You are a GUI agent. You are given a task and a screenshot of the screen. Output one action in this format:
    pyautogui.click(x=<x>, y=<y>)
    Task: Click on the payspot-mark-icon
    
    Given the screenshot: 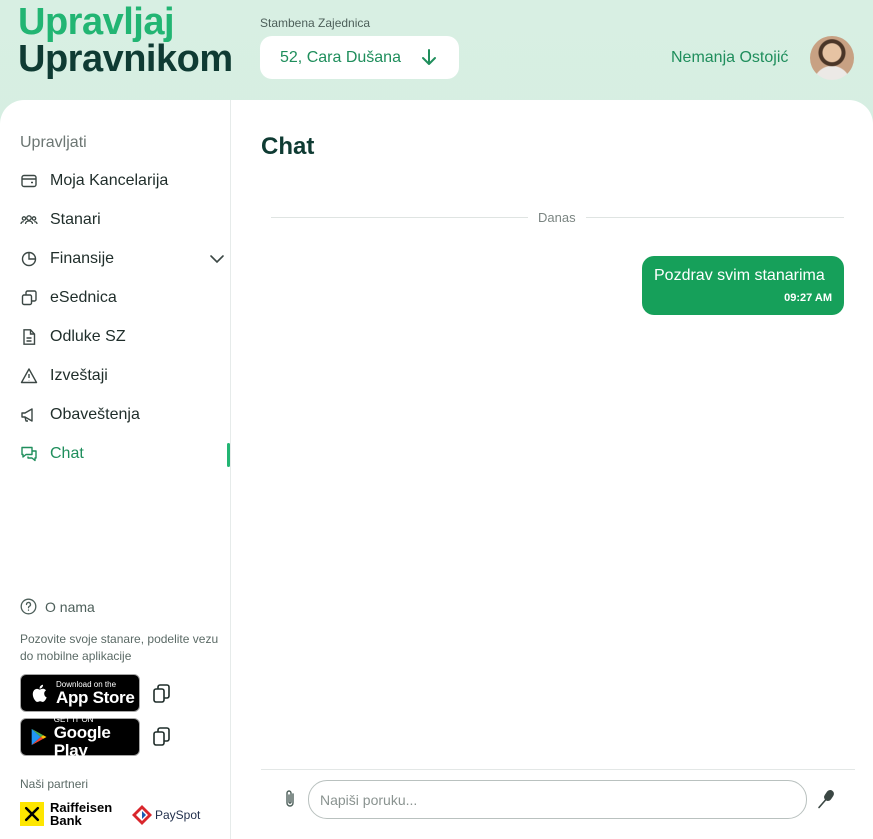 What is the action you would take?
    pyautogui.click(x=142, y=815)
    